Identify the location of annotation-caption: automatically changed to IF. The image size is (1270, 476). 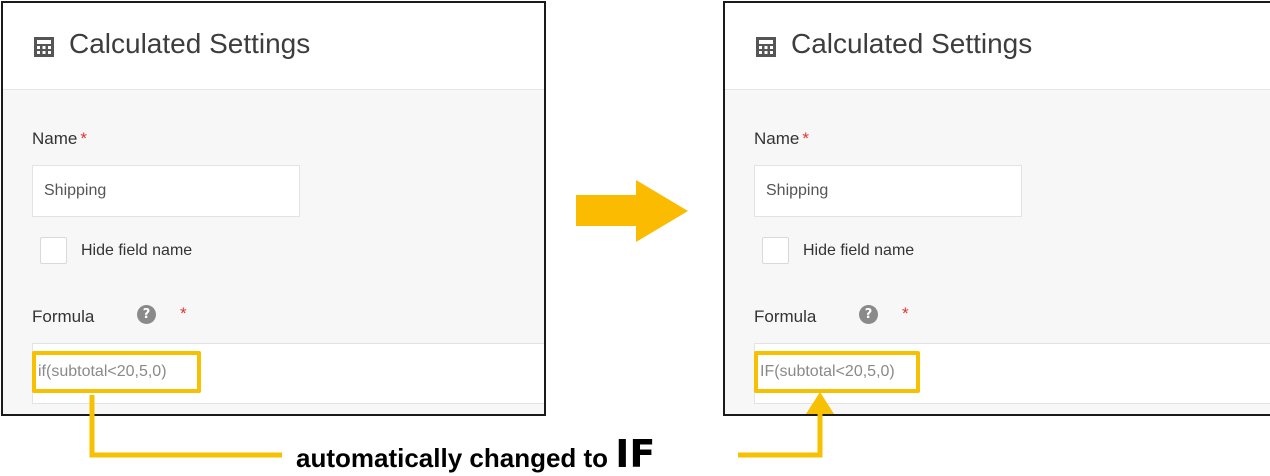
(476, 454).